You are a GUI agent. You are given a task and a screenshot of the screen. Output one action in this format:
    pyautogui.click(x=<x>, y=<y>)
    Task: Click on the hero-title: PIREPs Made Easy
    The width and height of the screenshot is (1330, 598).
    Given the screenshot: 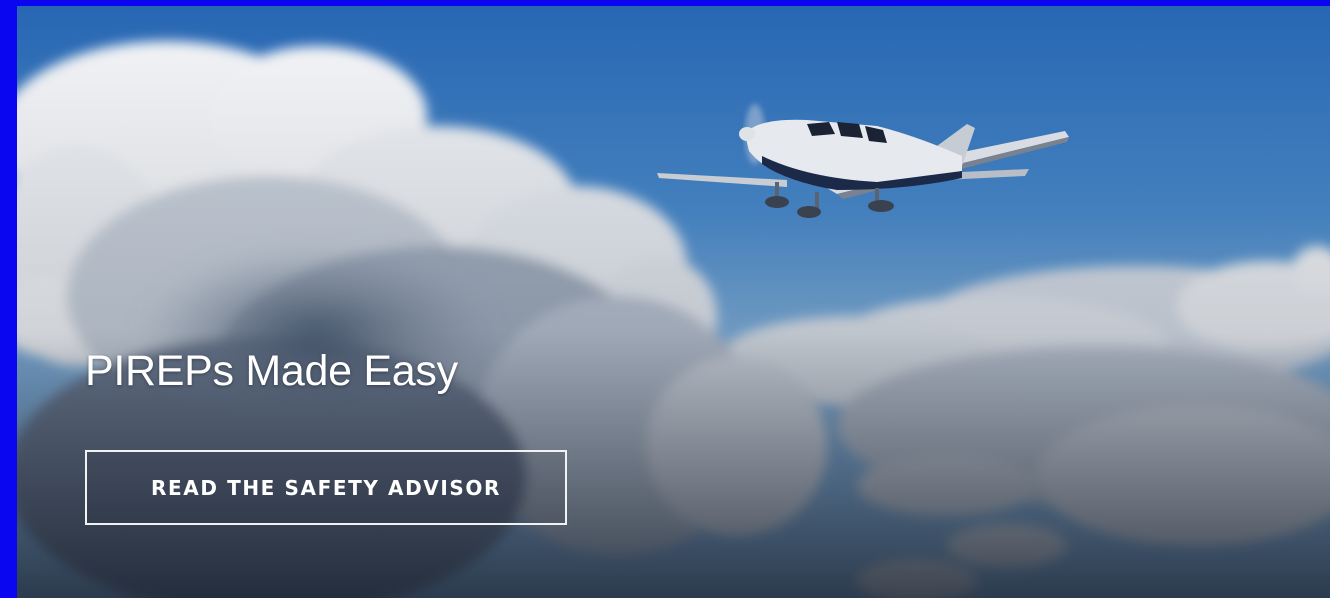 What is the action you would take?
    pyautogui.click(x=271, y=371)
    